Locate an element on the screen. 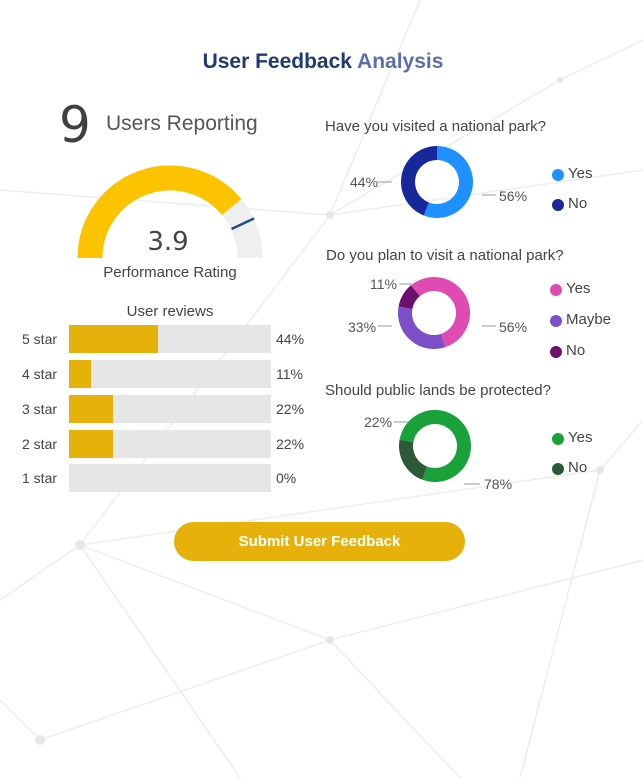 This screenshot has height=778, width=643. review-row-4-star: 4 star 11% is located at coordinates (172, 375).